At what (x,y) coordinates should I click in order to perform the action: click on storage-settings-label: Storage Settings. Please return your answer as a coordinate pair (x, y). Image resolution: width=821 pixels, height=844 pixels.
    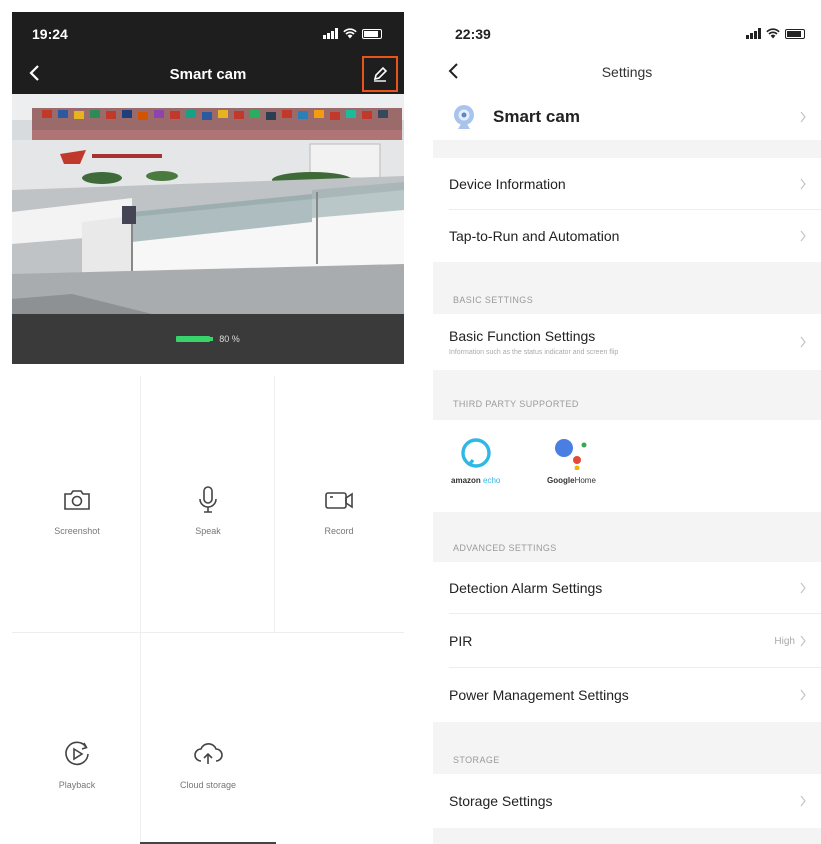
    Looking at the image, I should click on (501, 801).